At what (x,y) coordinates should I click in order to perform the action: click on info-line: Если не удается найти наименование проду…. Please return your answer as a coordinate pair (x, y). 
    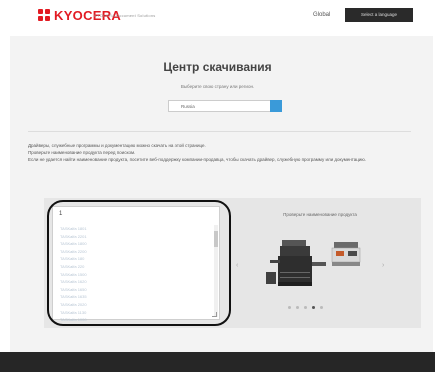
    Looking at the image, I should click on (197, 159).